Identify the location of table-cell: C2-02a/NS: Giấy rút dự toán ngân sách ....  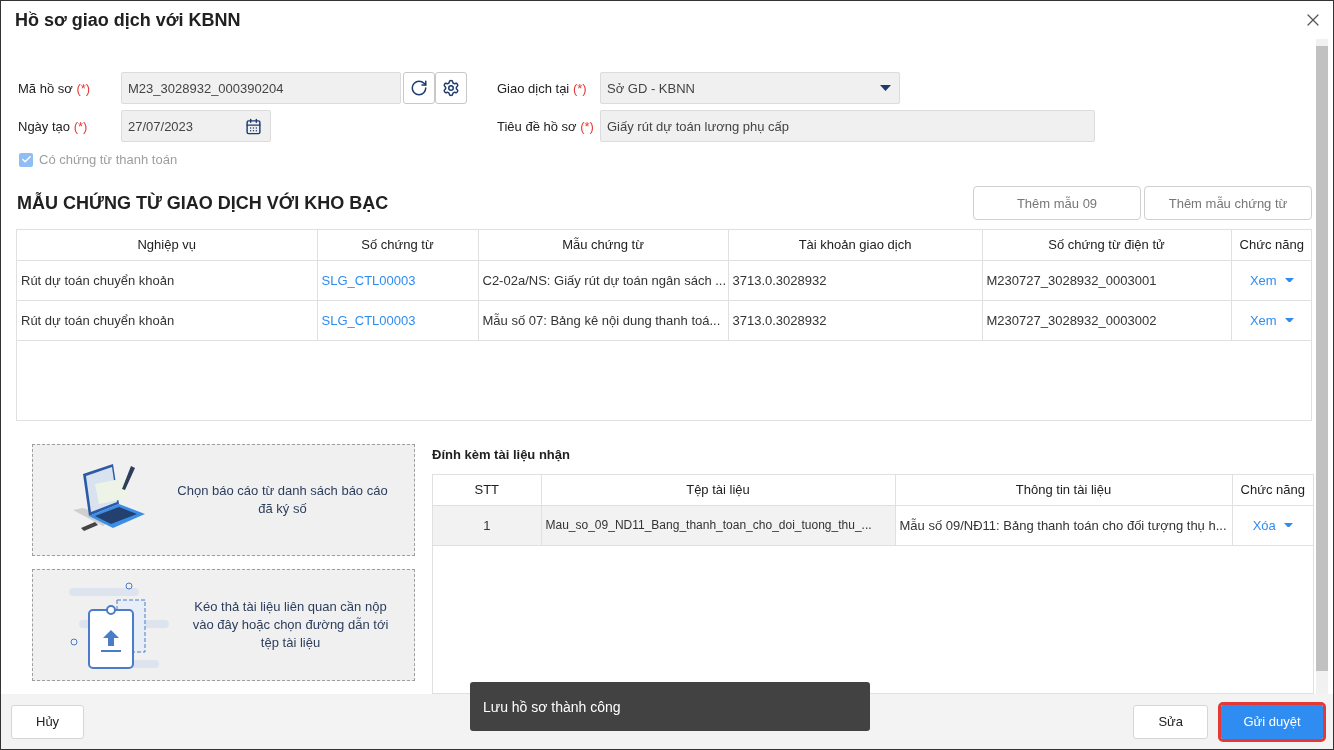
(603, 280).